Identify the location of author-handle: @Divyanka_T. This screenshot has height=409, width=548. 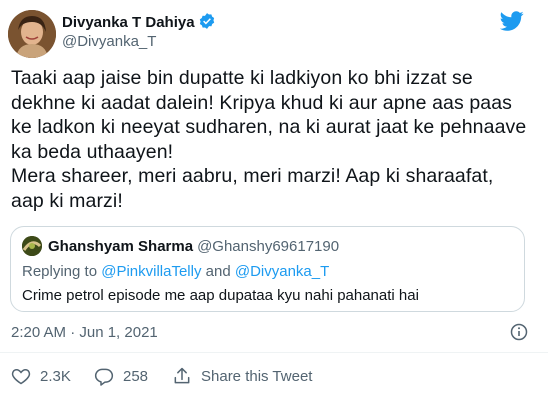
(109, 41).